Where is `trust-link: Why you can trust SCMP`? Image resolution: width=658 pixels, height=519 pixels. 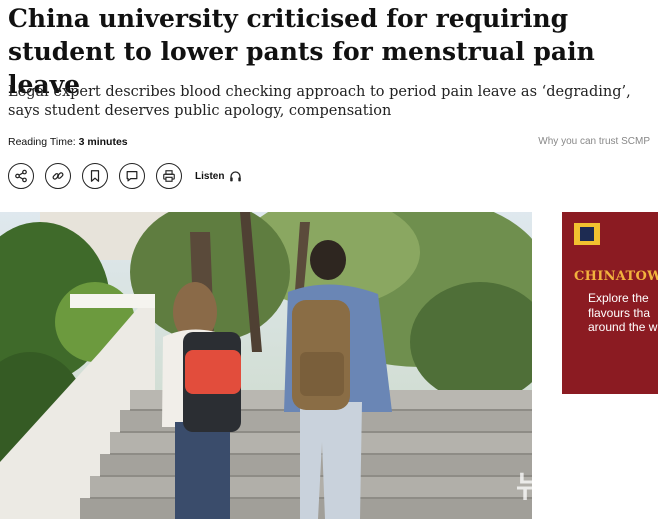 trust-link: Why you can trust SCMP is located at coordinates (594, 141).